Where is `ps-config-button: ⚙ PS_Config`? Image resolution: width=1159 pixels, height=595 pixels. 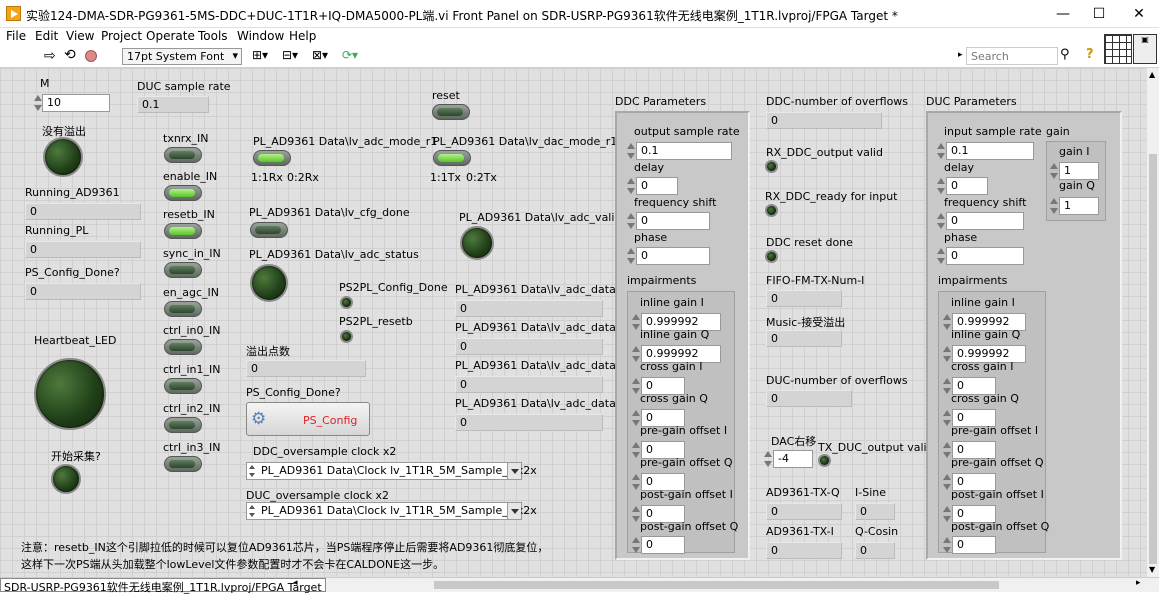 ps-config-button: ⚙ PS_Config is located at coordinates (308, 419).